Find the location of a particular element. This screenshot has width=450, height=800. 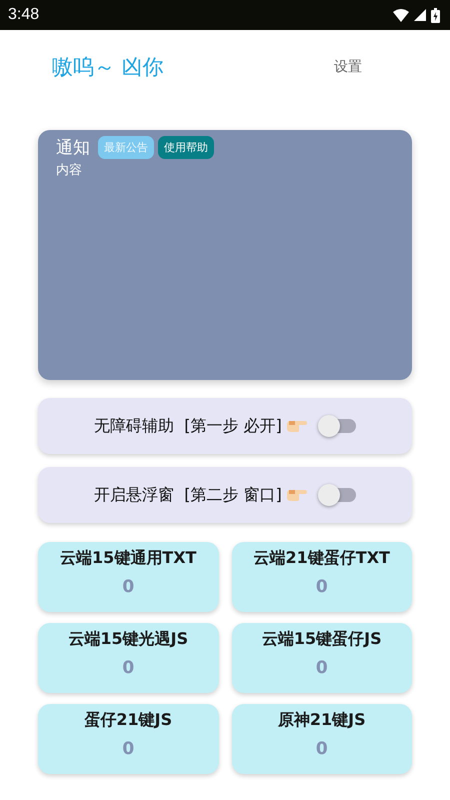

script-card: 原神21键JS 0 is located at coordinates (322, 739).